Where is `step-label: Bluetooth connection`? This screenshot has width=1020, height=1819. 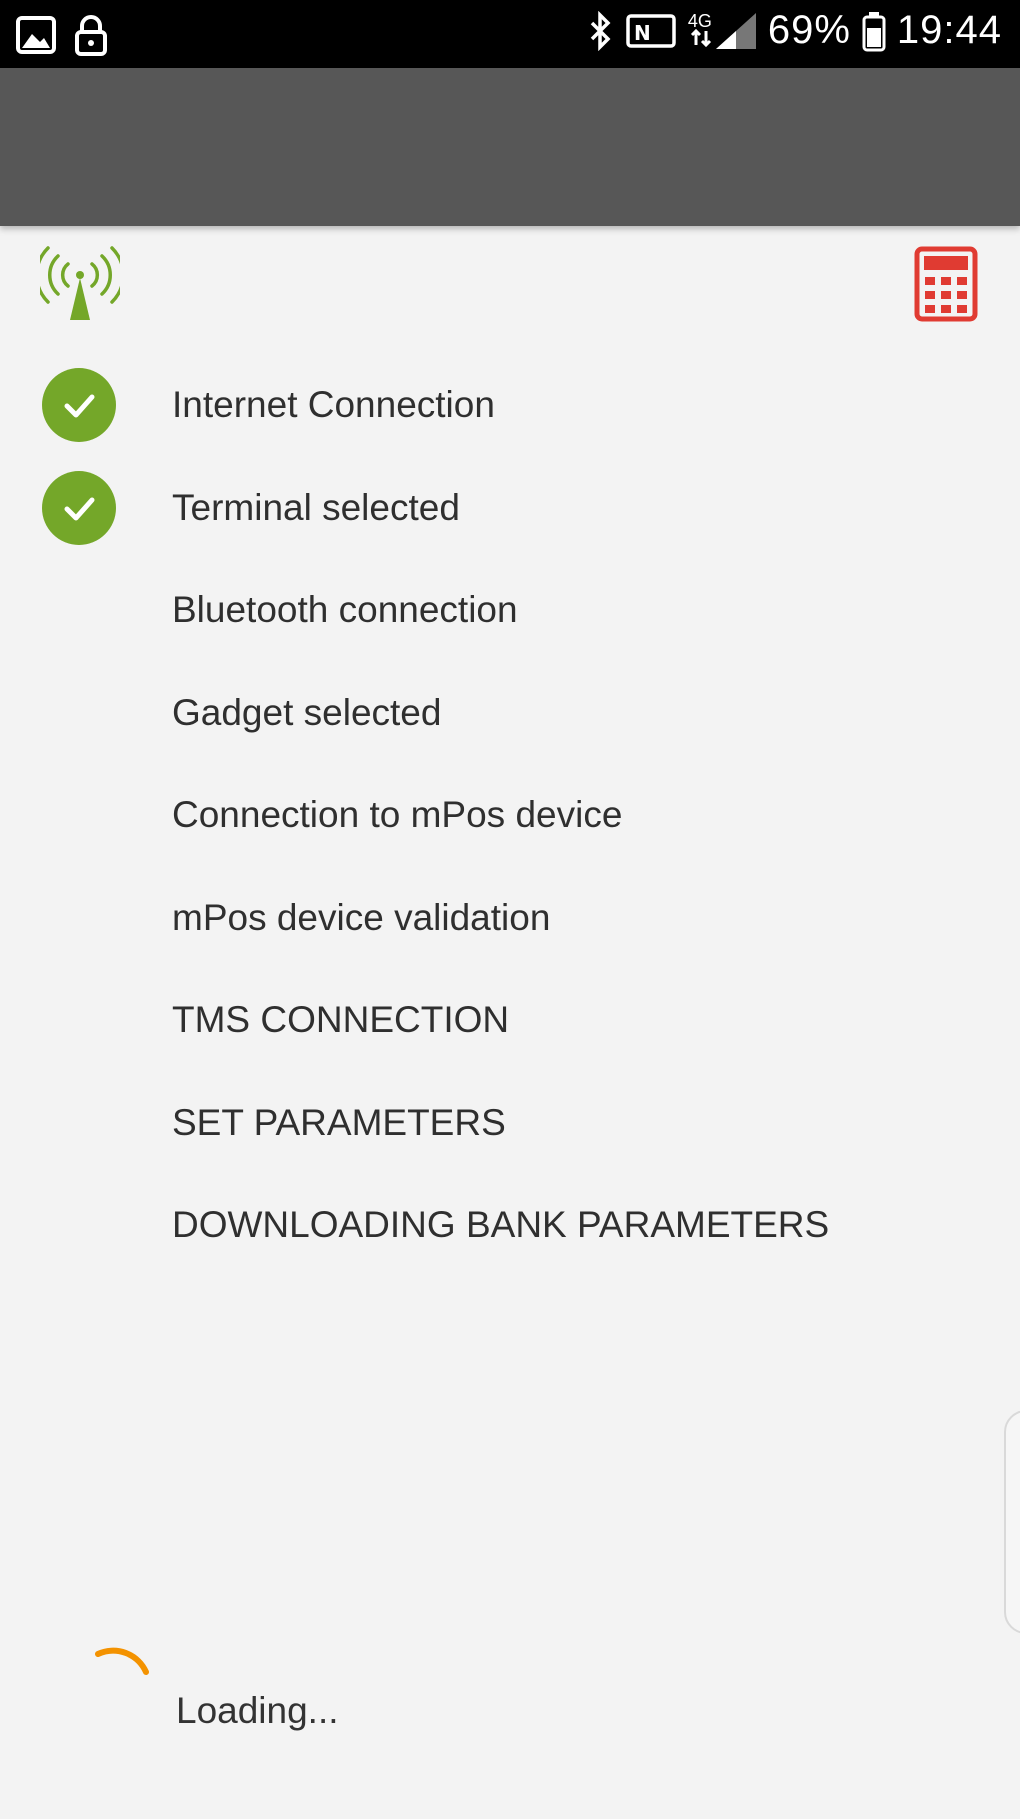
step-label: Bluetooth connection is located at coordinates (345, 609).